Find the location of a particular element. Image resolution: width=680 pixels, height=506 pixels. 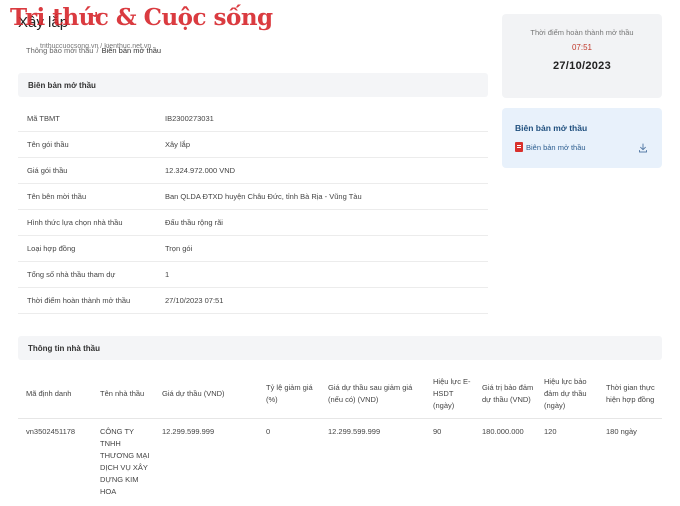

info-row: Giá gói thầu 12.324.972.000 VND is located at coordinates (253, 171).